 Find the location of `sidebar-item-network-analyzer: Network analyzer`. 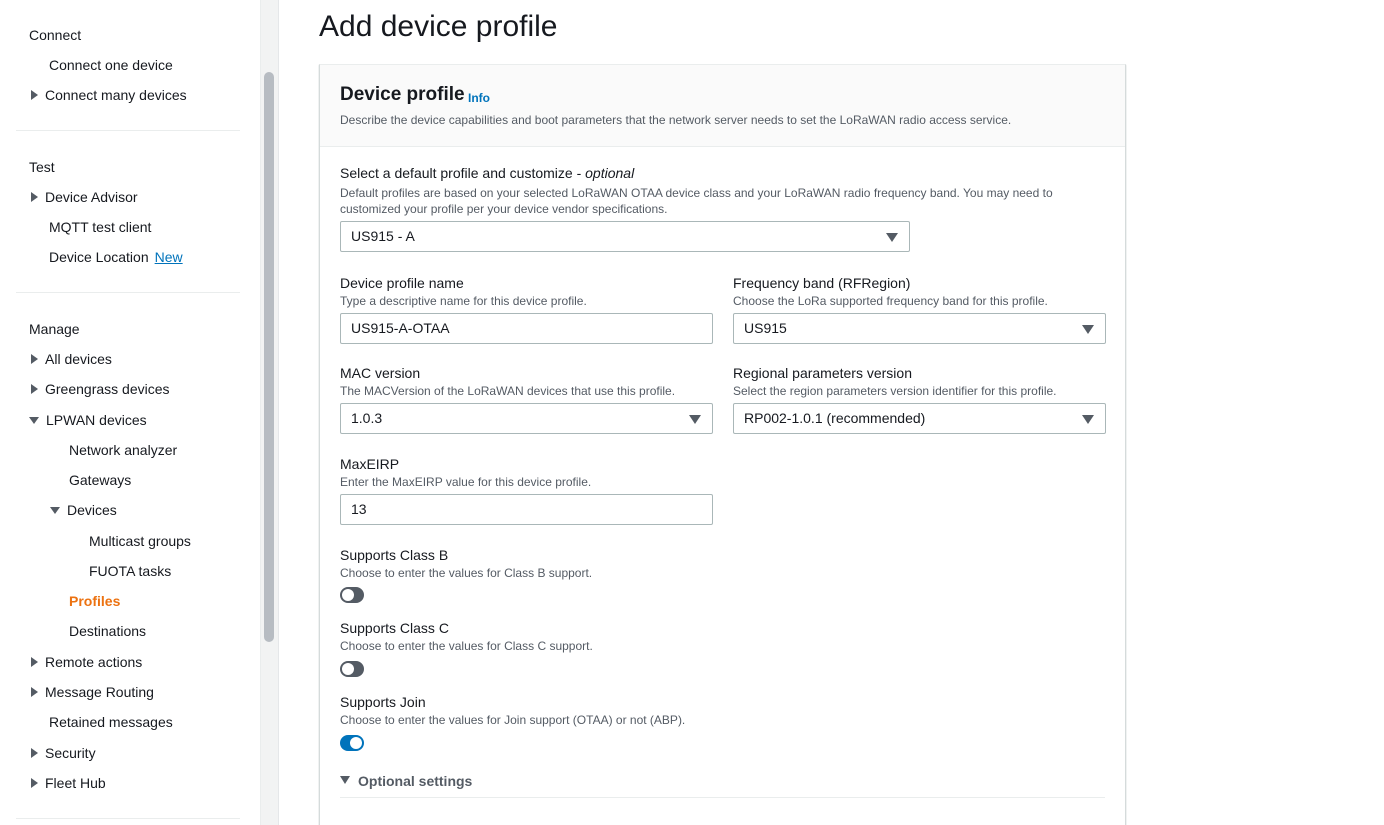

sidebar-item-network-analyzer: Network analyzer is located at coordinates (123, 450).